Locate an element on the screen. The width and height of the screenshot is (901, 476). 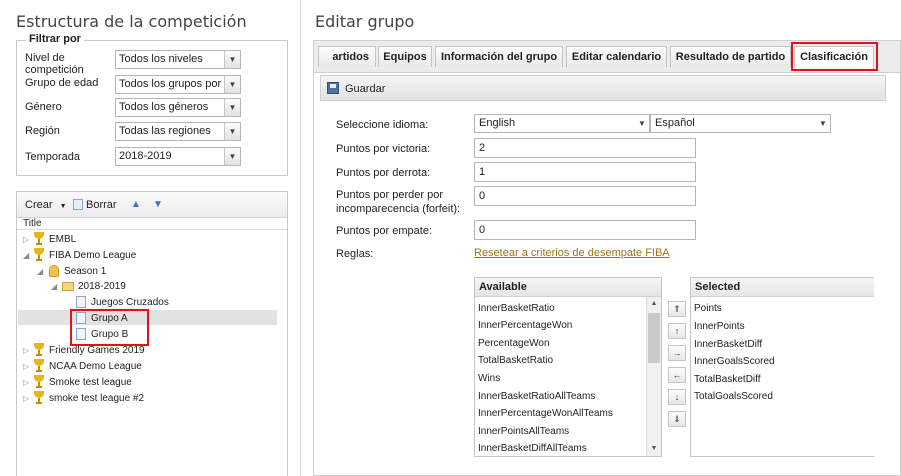
list-item: InnerBasketDiff is located at coordinates (728, 345).